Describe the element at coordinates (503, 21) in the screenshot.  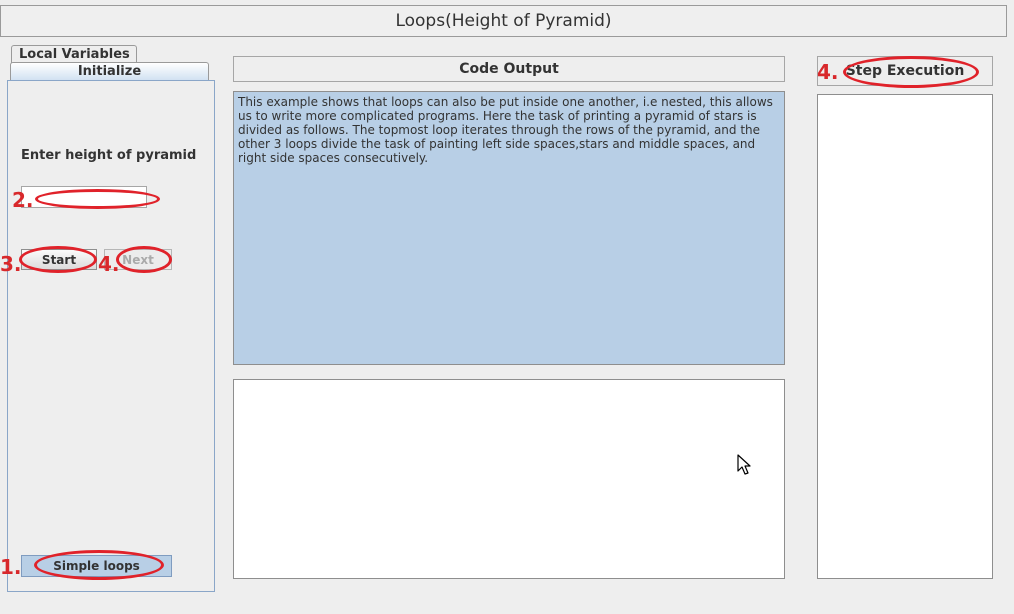
I see `window-title: Loops(Height of Pyramid)` at that location.